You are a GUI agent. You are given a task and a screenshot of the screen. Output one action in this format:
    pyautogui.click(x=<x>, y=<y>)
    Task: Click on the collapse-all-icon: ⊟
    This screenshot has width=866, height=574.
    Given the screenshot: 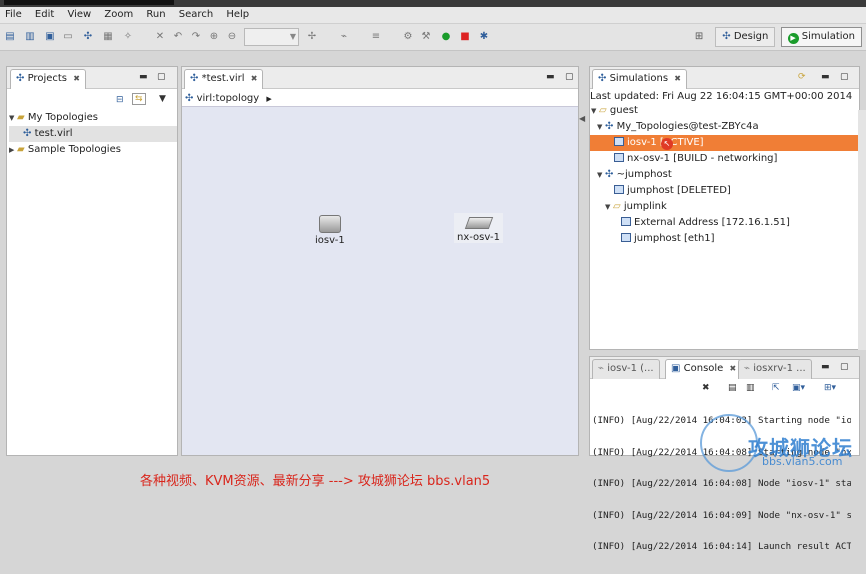 What is the action you would take?
    pyautogui.click(x=120, y=100)
    